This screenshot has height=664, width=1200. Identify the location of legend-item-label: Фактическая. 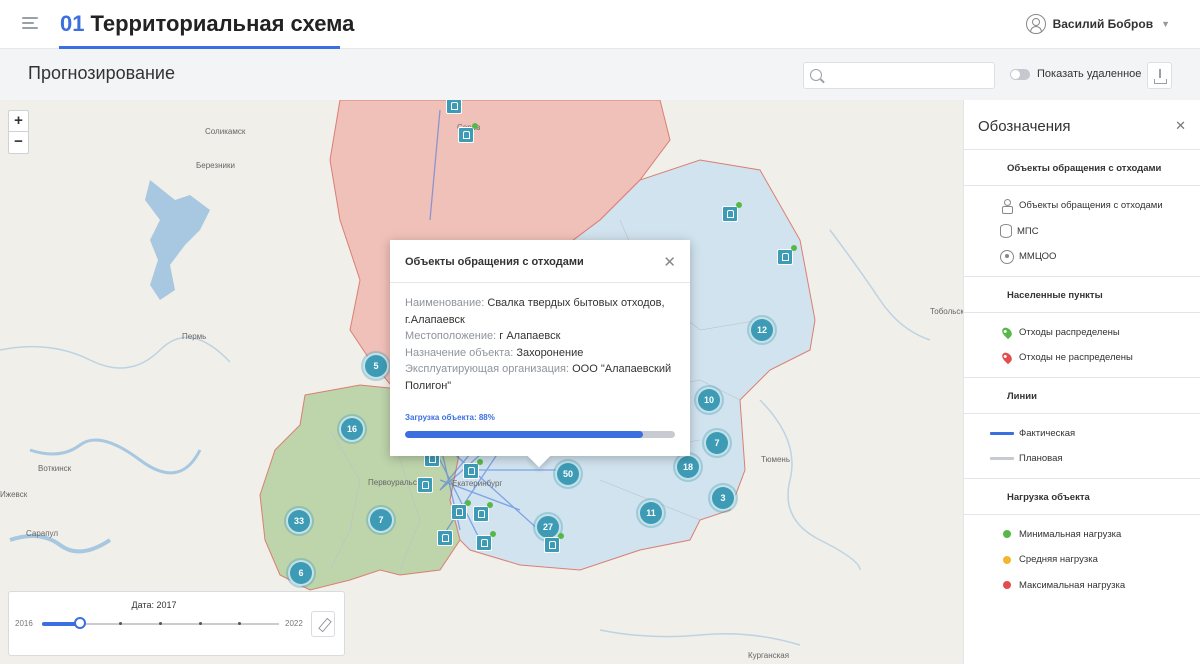
(1047, 433).